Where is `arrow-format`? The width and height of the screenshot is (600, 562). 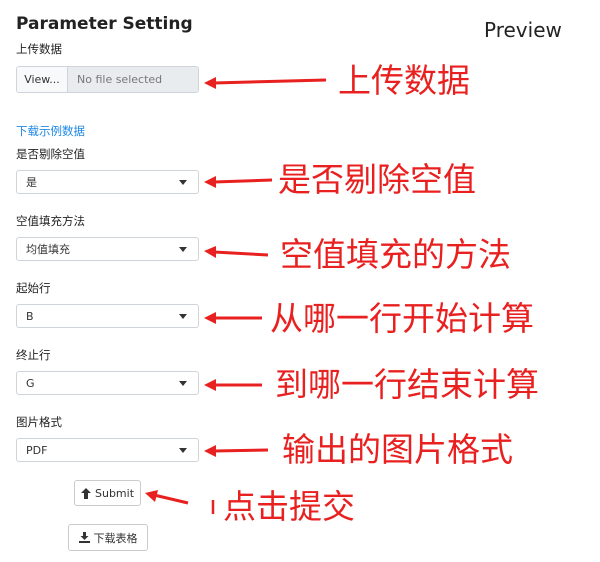 arrow-format is located at coordinates (241, 450).